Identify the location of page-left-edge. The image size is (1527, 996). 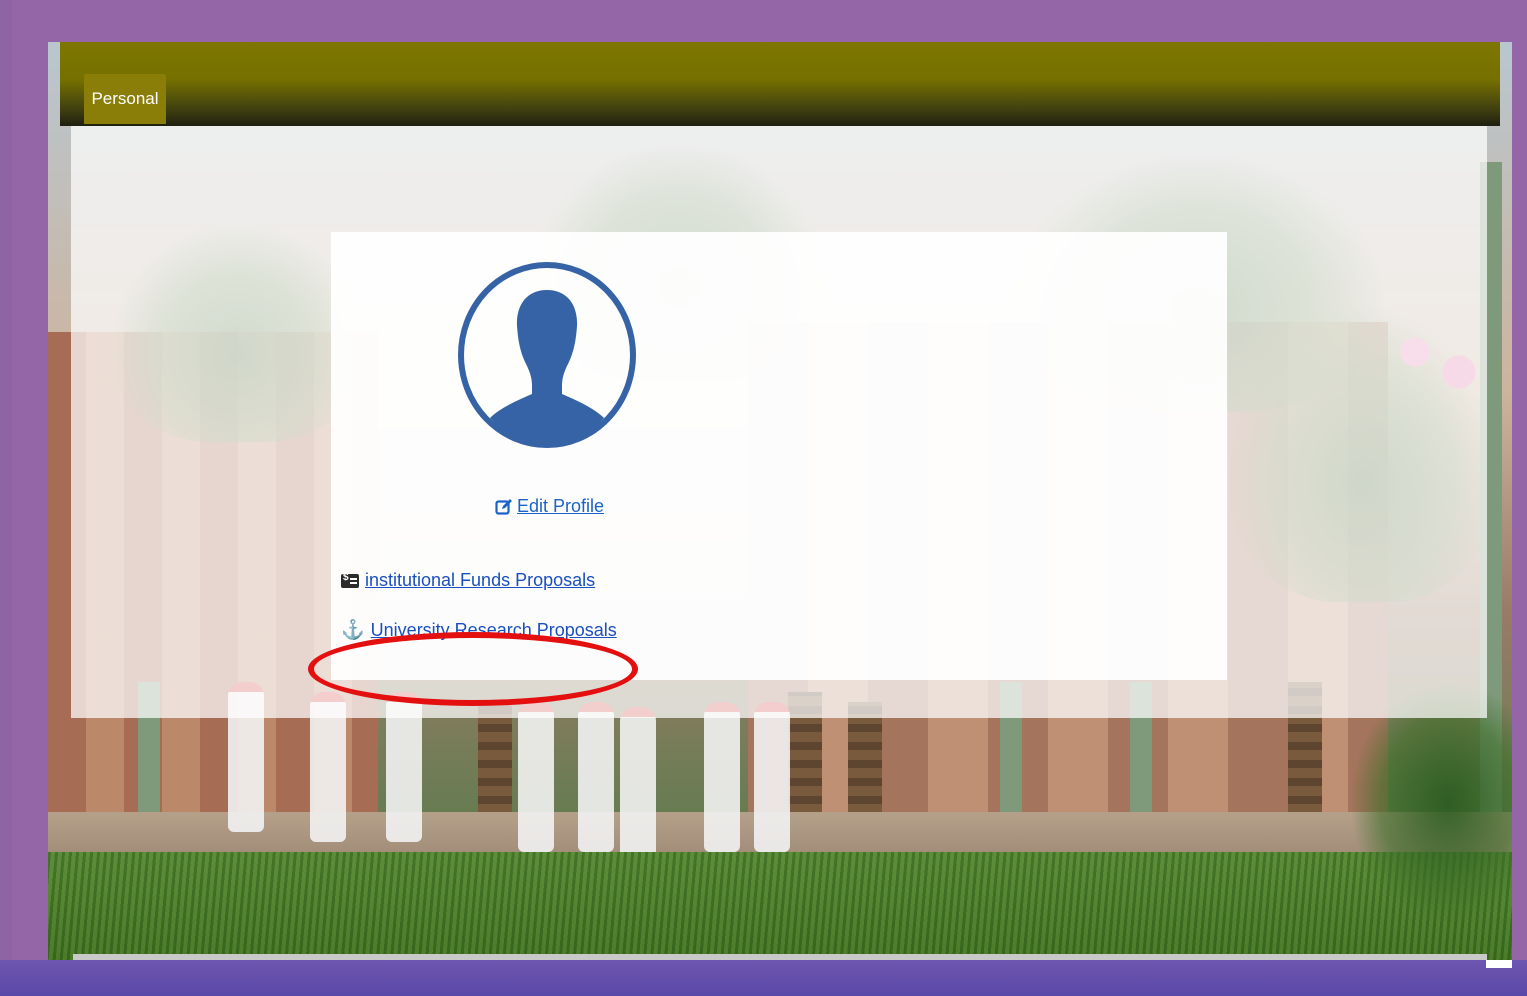
(6, 480).